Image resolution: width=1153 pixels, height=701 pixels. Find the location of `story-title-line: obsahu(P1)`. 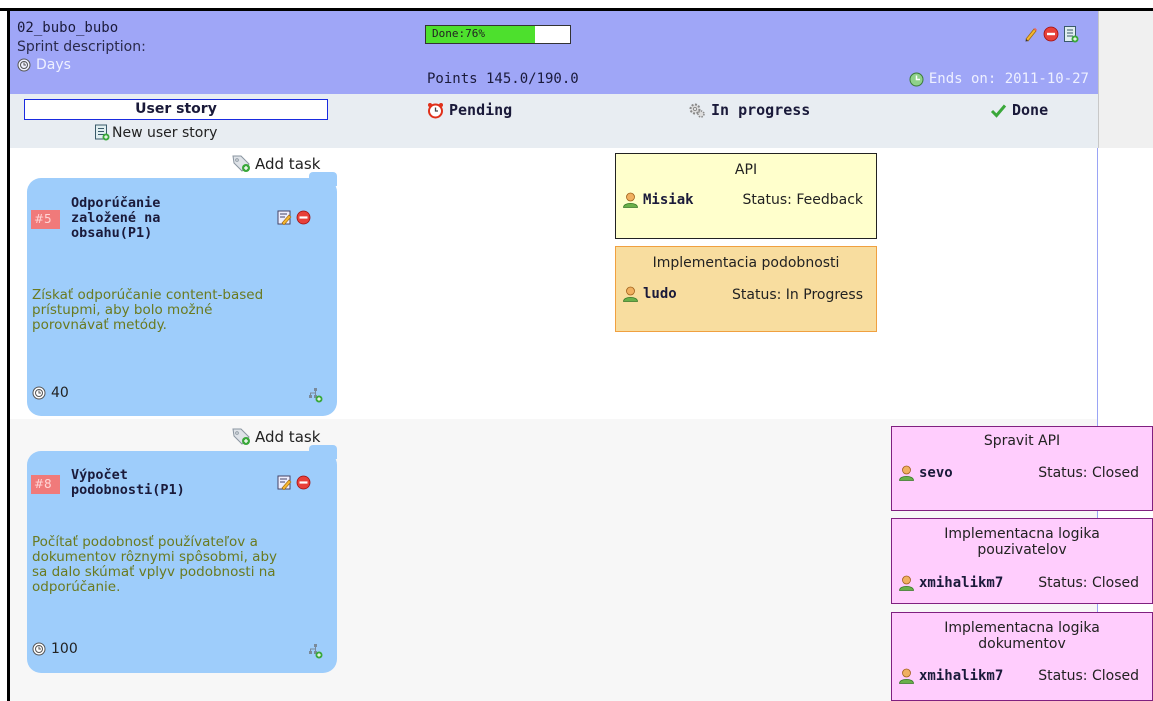

story-title-line: obsahu(P1) is located at coordinates (112, 233).